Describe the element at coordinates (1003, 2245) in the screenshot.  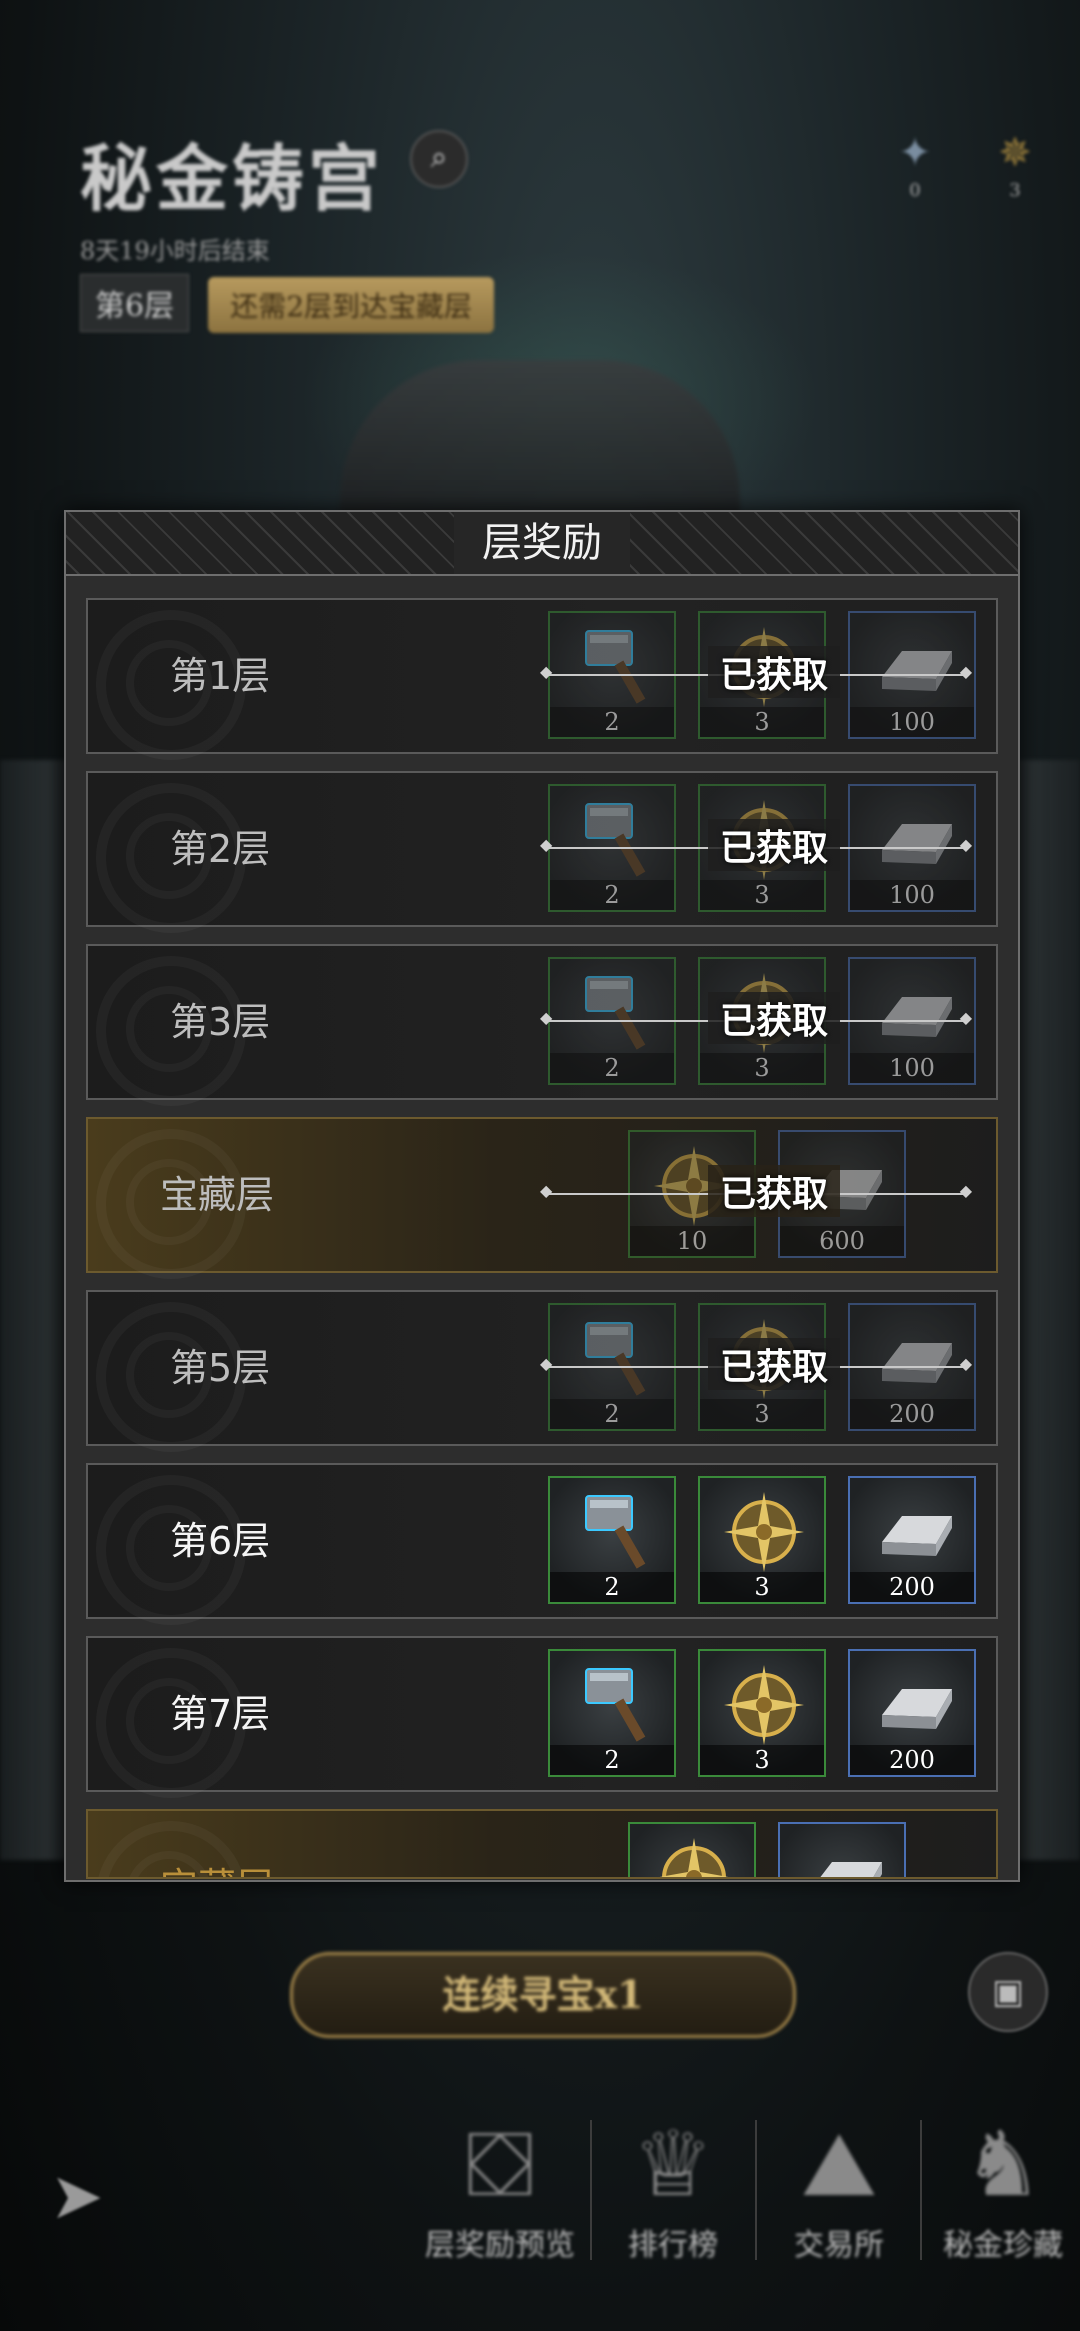
I see `nav-label: 秘金珍藏` at that location.